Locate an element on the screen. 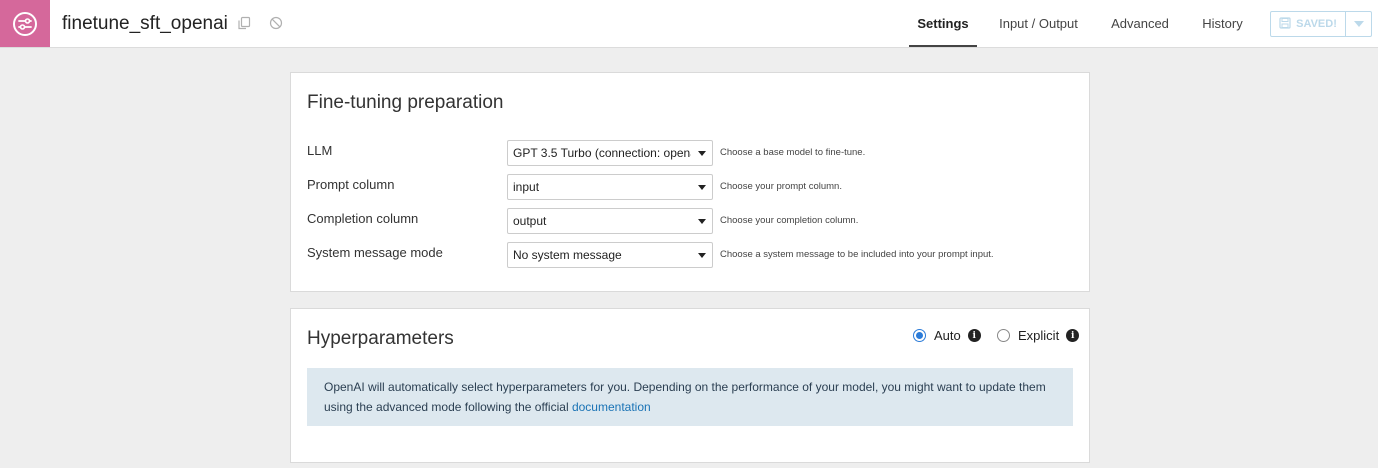 The width and height of the screenshot is (1378, 468). prompt-column-select-value: input is located at coordinates (526, 187).